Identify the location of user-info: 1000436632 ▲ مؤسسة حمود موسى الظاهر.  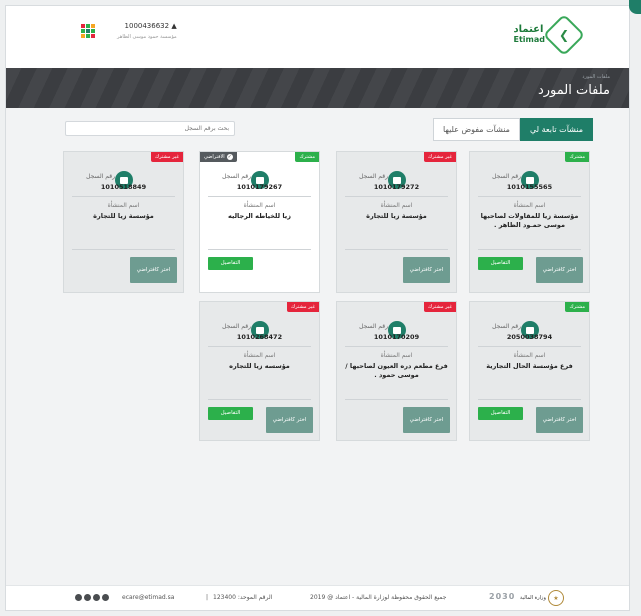
(147, 31).